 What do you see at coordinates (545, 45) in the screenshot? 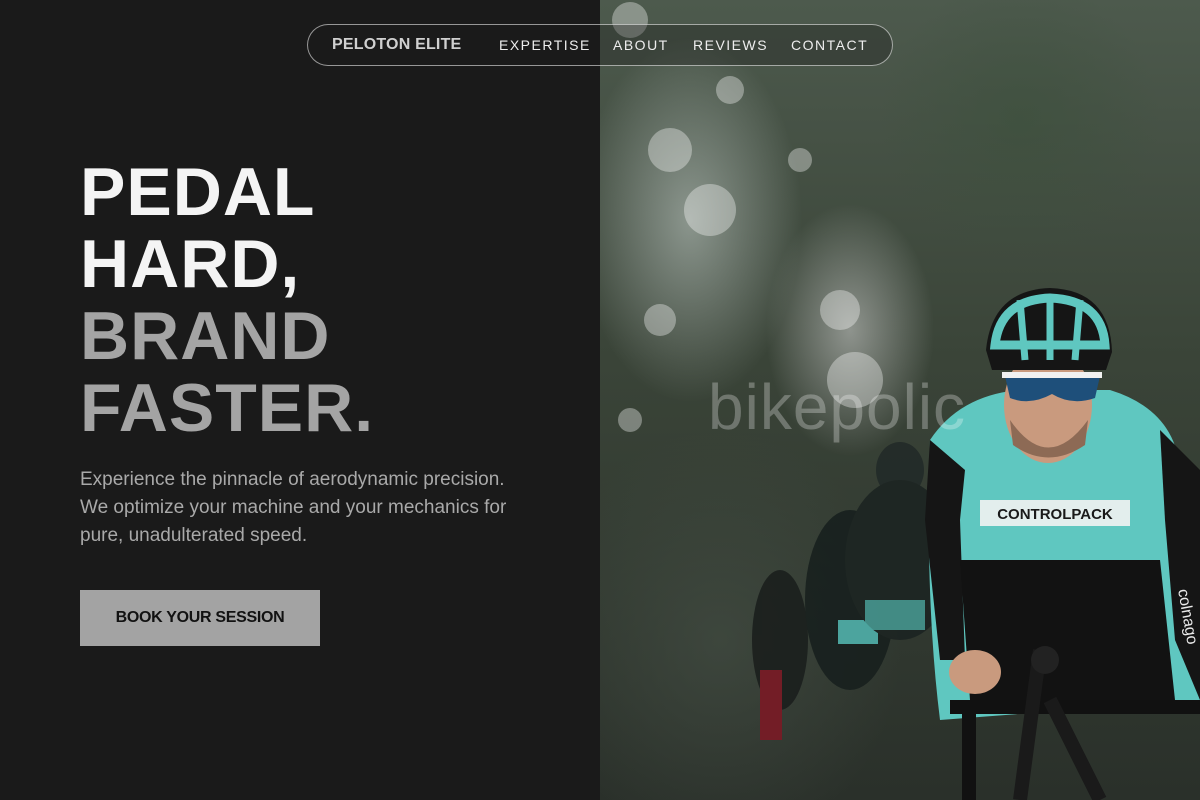
I see `nav-link-expertise: EXPERTISE` at bounding box center [545, 45].